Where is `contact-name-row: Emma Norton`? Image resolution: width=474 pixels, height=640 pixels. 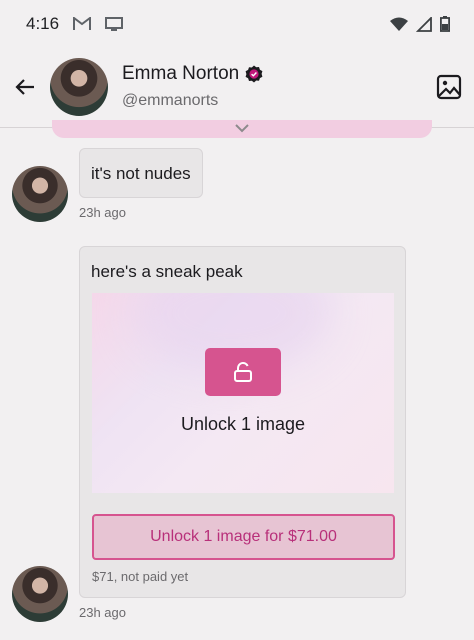
contact-name-row: Emma Norton is located at coordinates (192, 74).